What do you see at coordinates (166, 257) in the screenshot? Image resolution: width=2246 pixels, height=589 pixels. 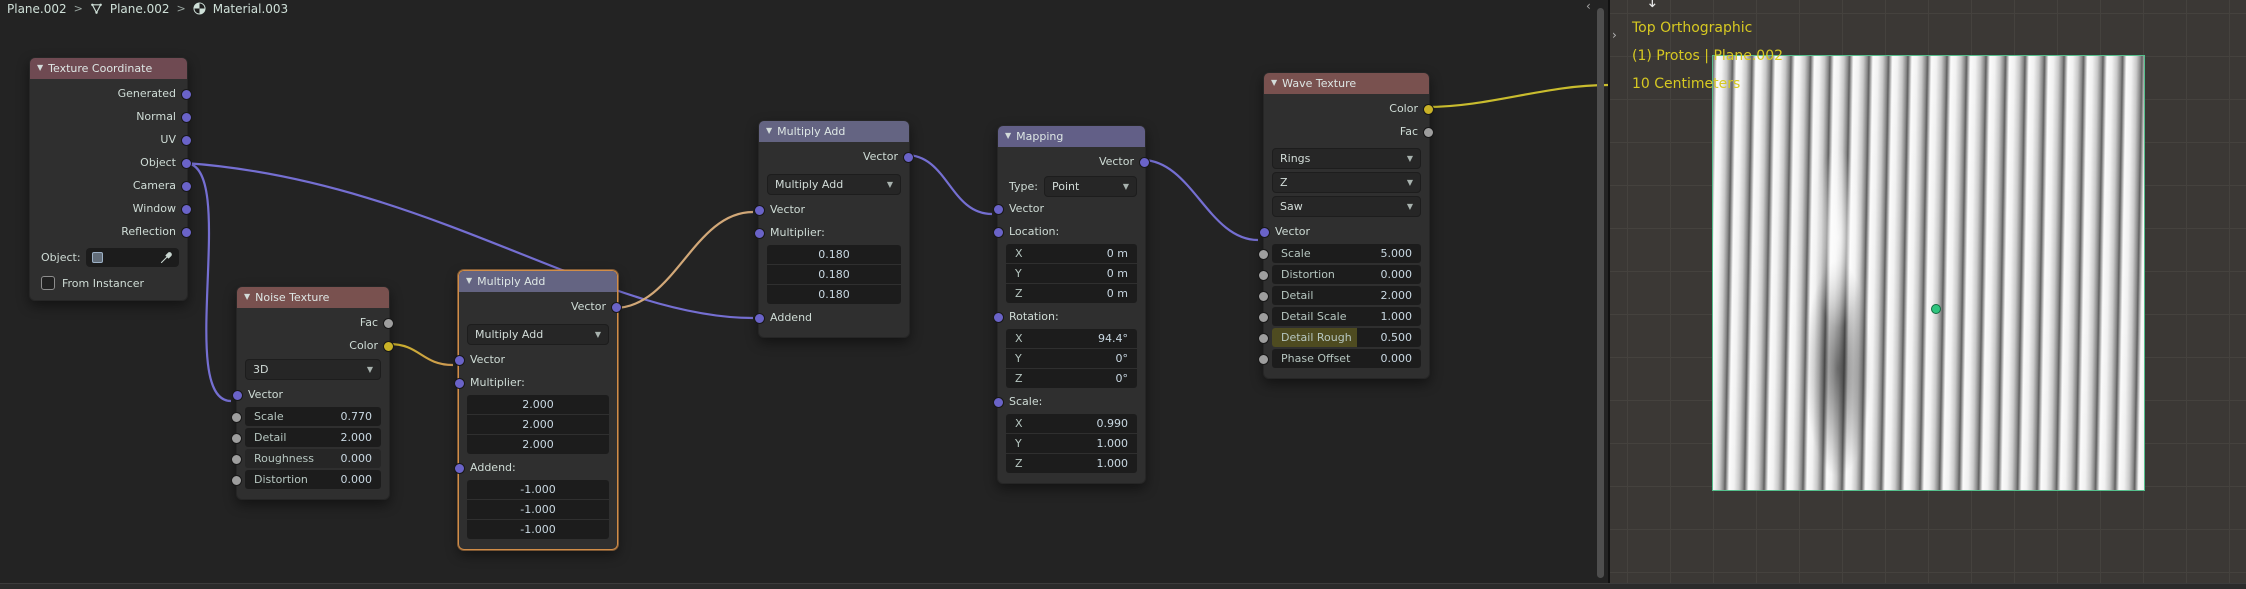 I see `eyedropper-icon` at bounding box center [166, 257].